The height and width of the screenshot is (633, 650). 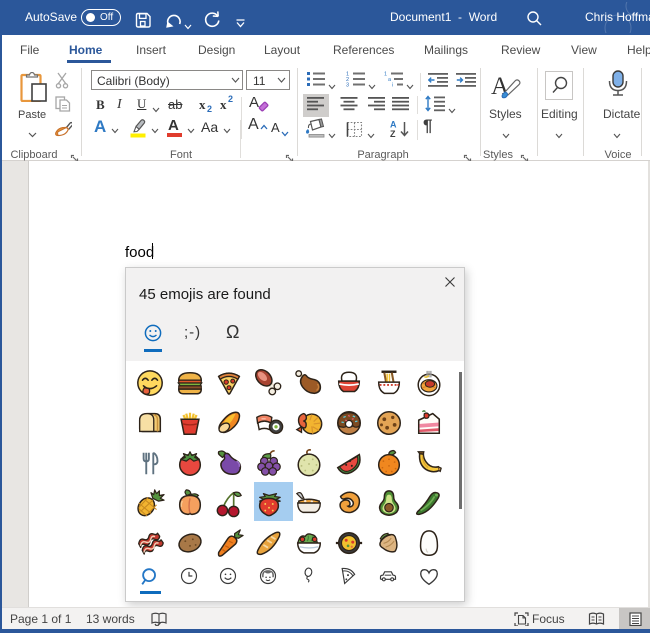 What do you see at coordinates (392, 86) in the screenshot?
I see `svg-text: i` at bounding box center [392, 86].